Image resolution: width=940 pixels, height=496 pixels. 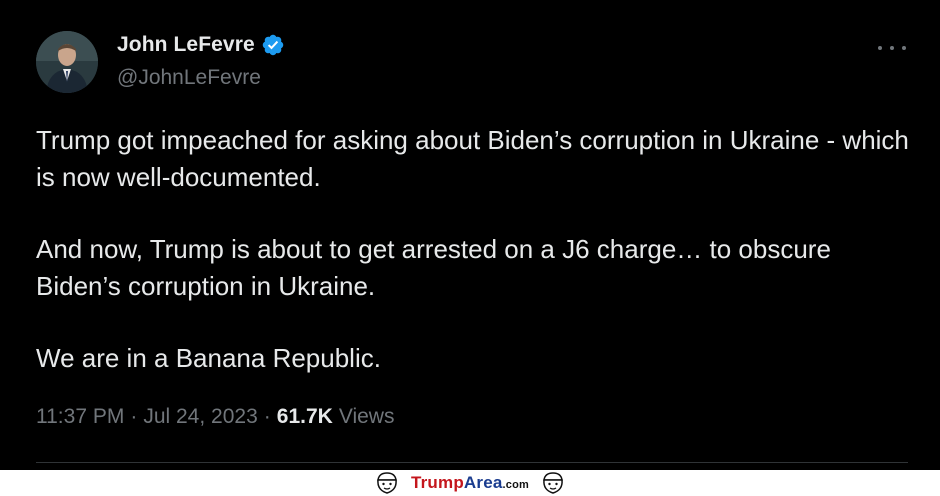 I want to click on views-label: Views, so click(x=367, y=417).